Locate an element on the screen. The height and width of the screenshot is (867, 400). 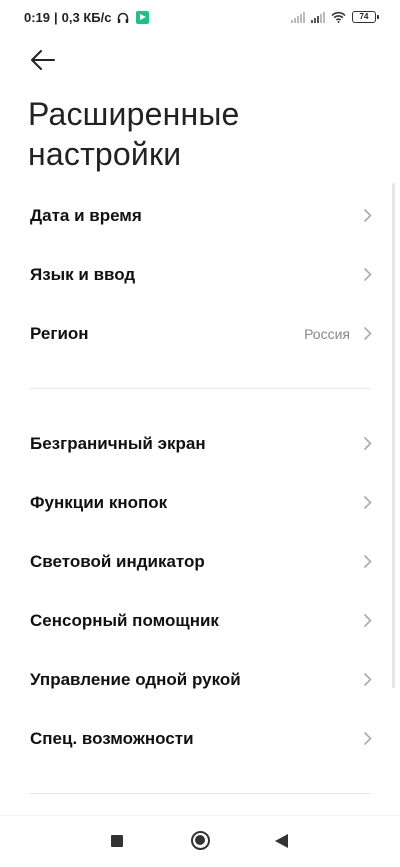
settings-item-label: Язык и ввод is located at coordinates (83, 274).